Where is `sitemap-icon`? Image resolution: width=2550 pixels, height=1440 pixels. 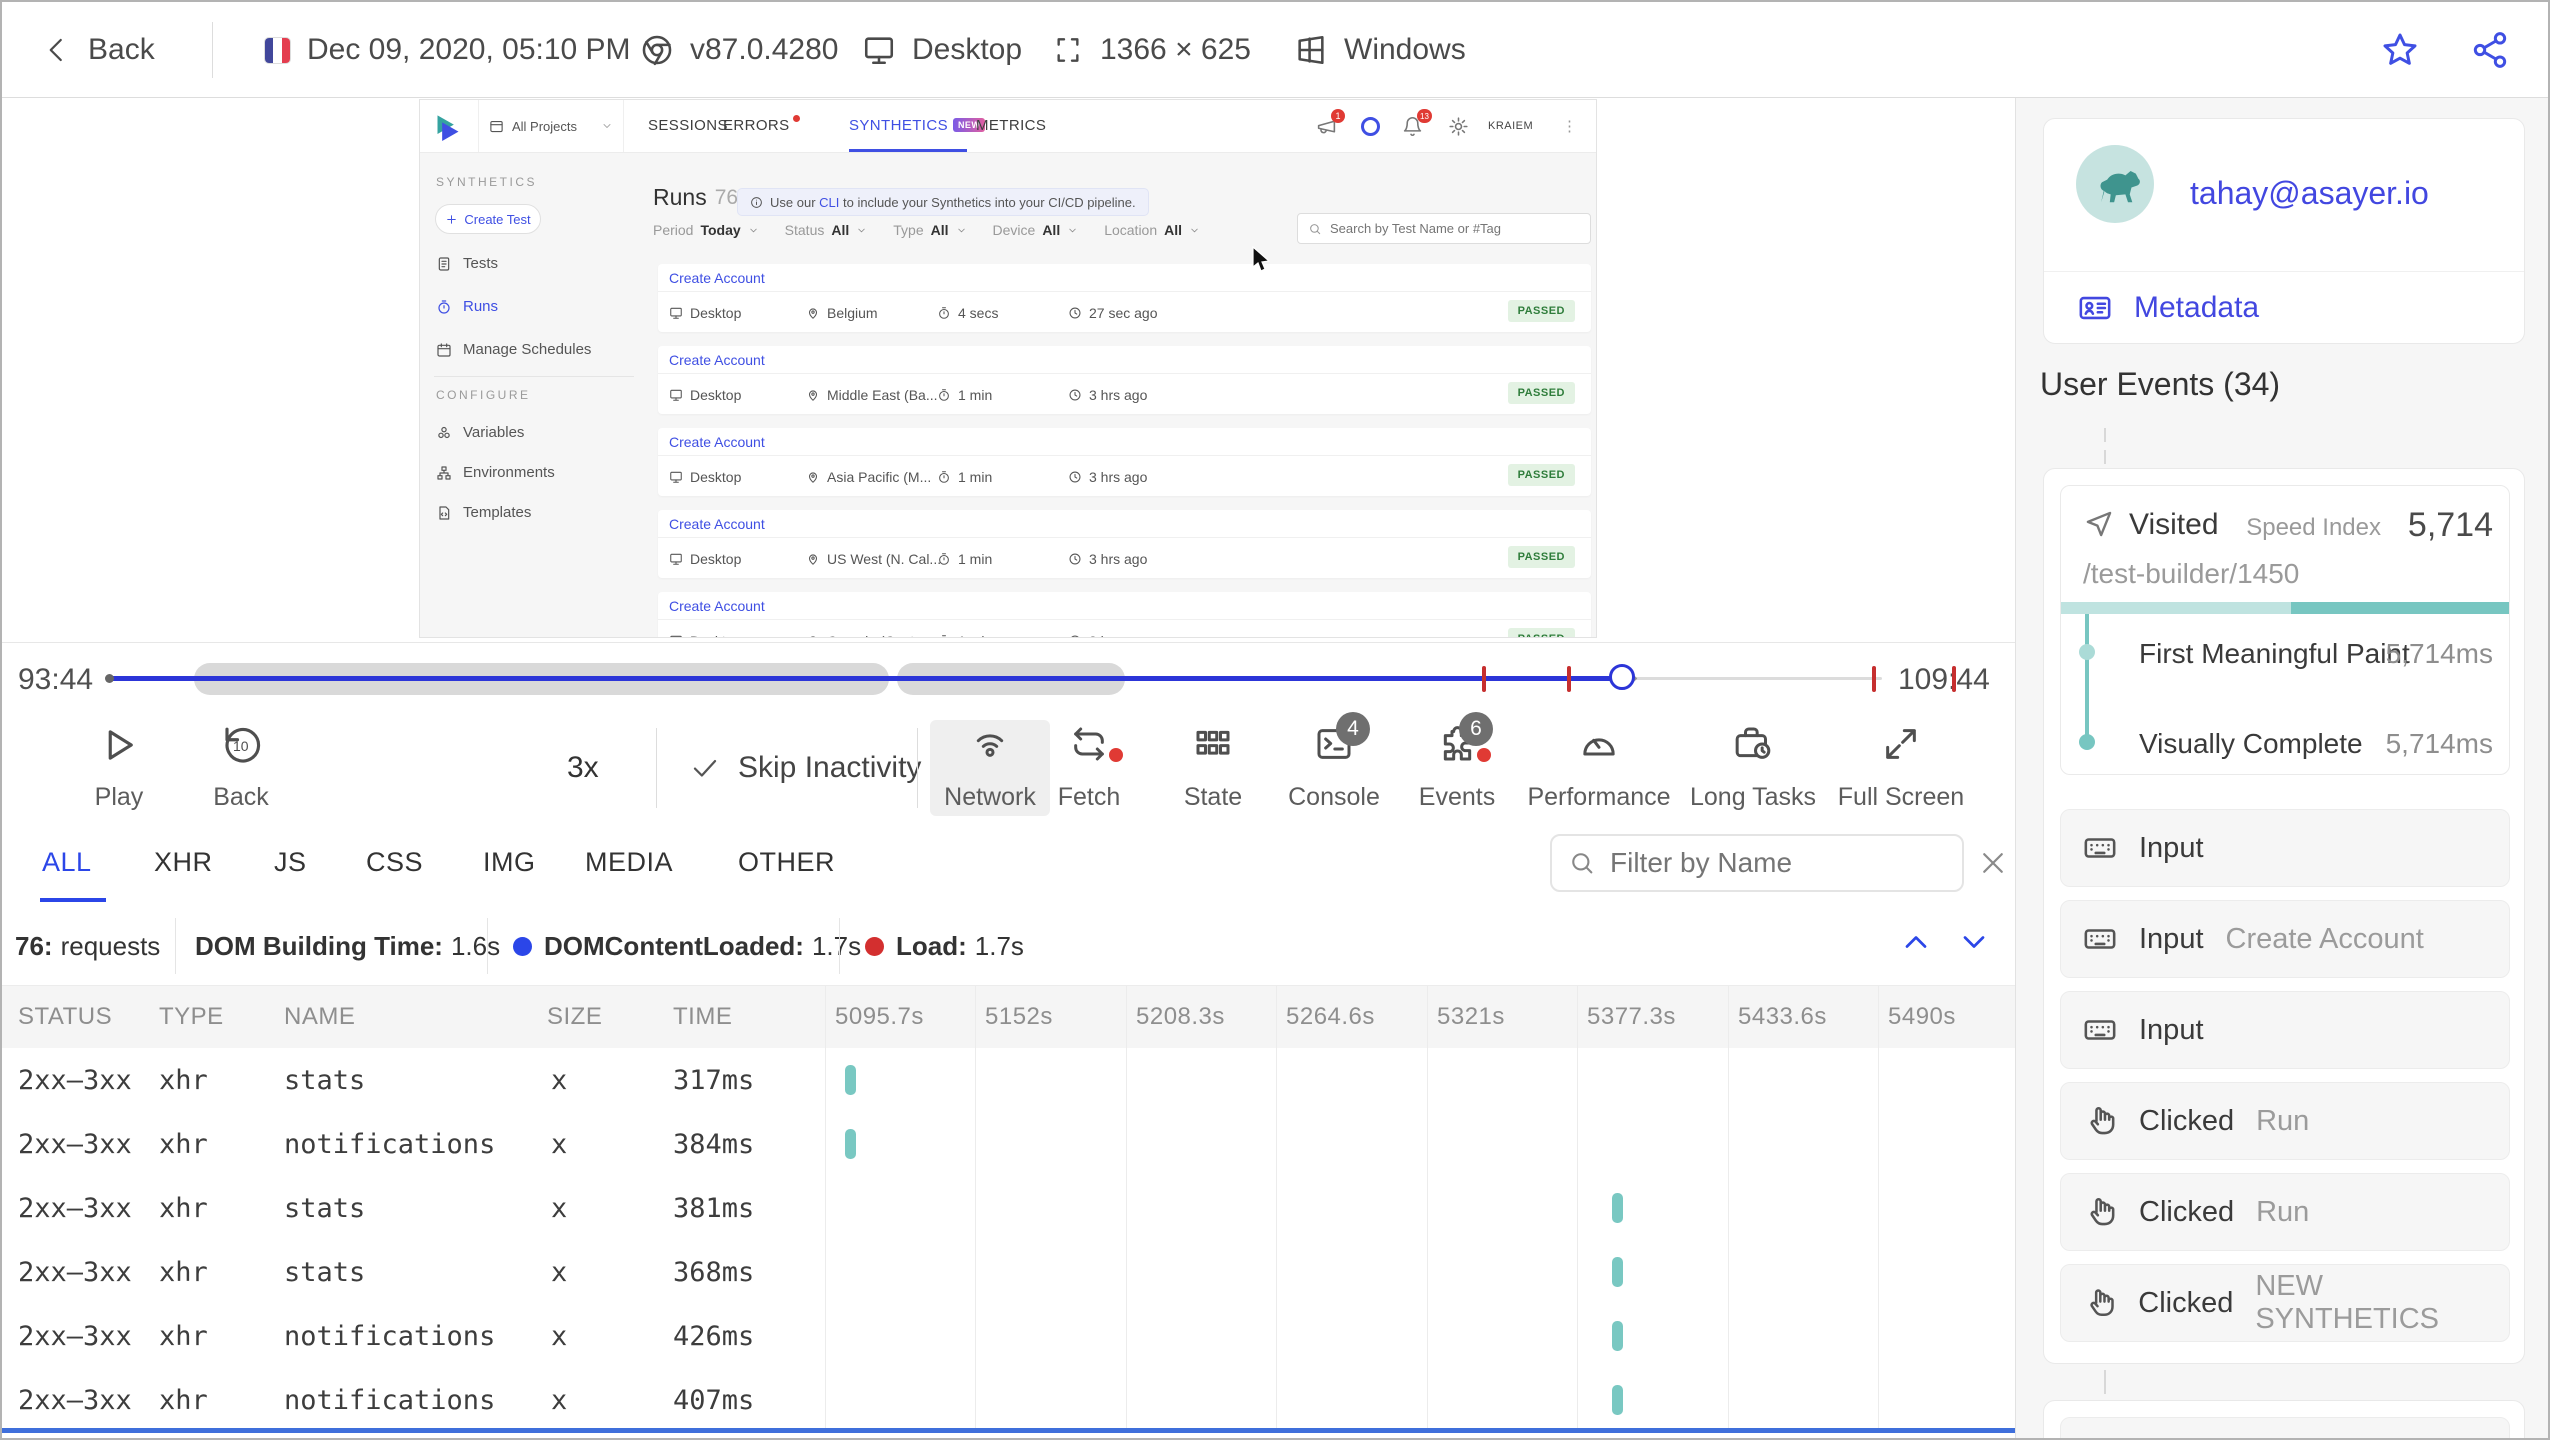
sitemap-icon is located at coordinates (444, 472).